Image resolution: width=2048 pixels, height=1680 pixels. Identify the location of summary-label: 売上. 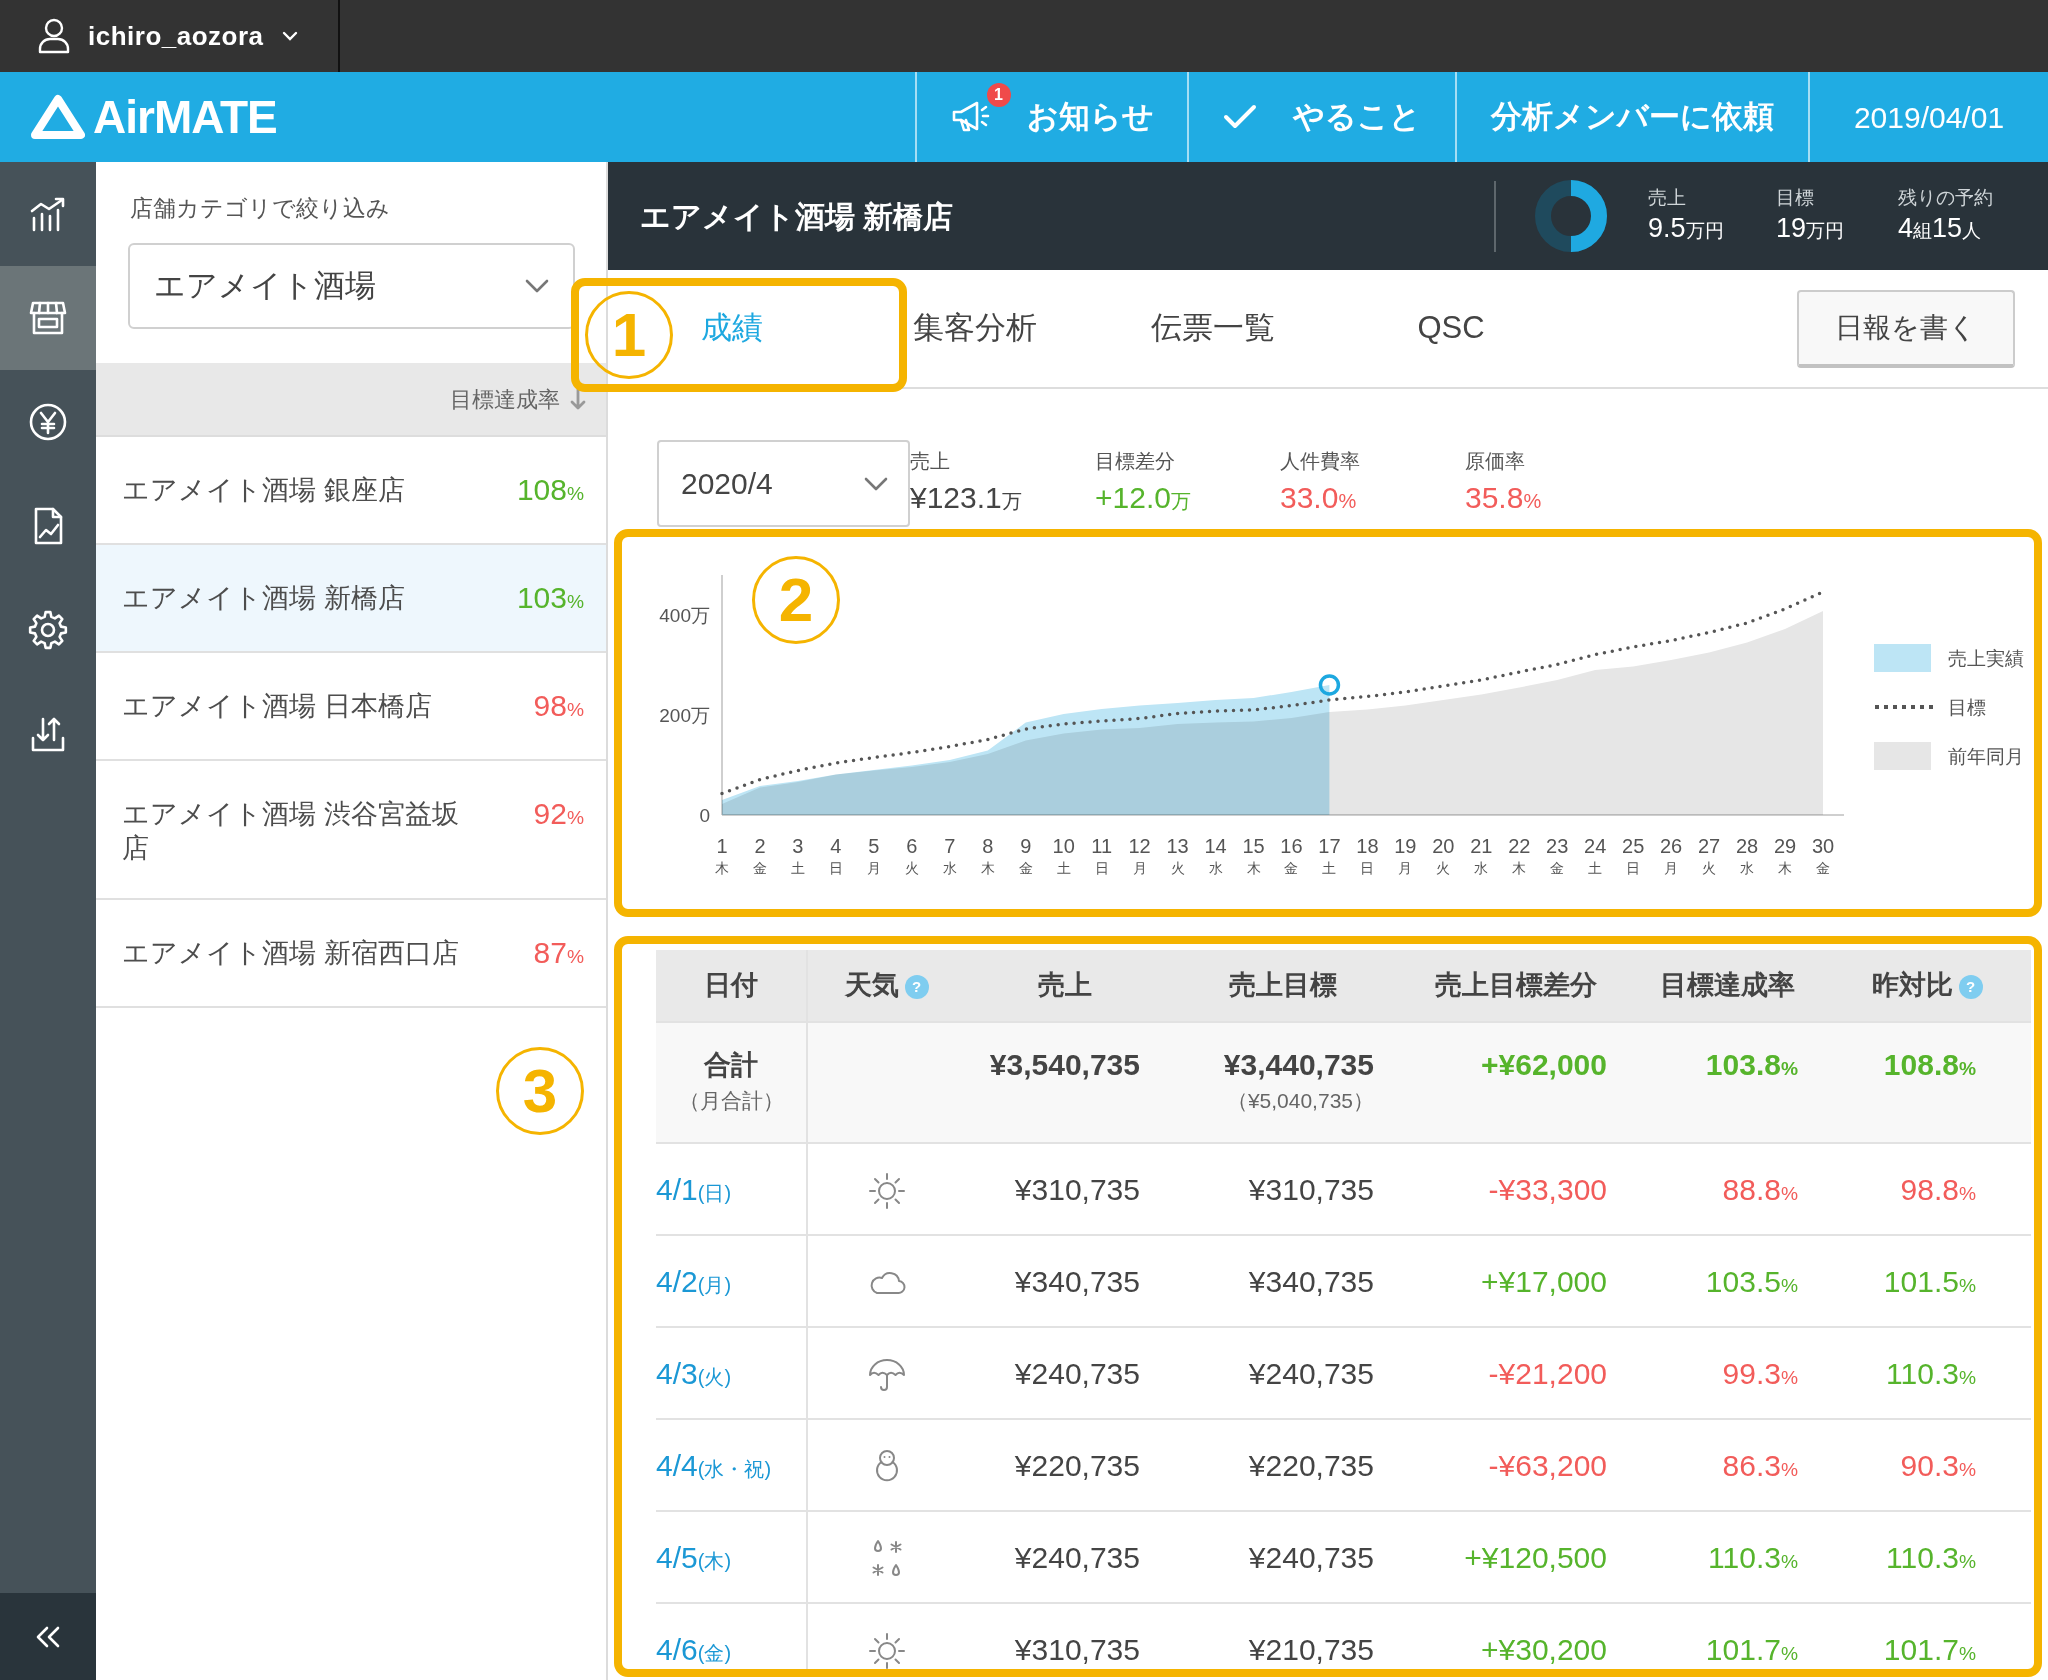
(930, 461).